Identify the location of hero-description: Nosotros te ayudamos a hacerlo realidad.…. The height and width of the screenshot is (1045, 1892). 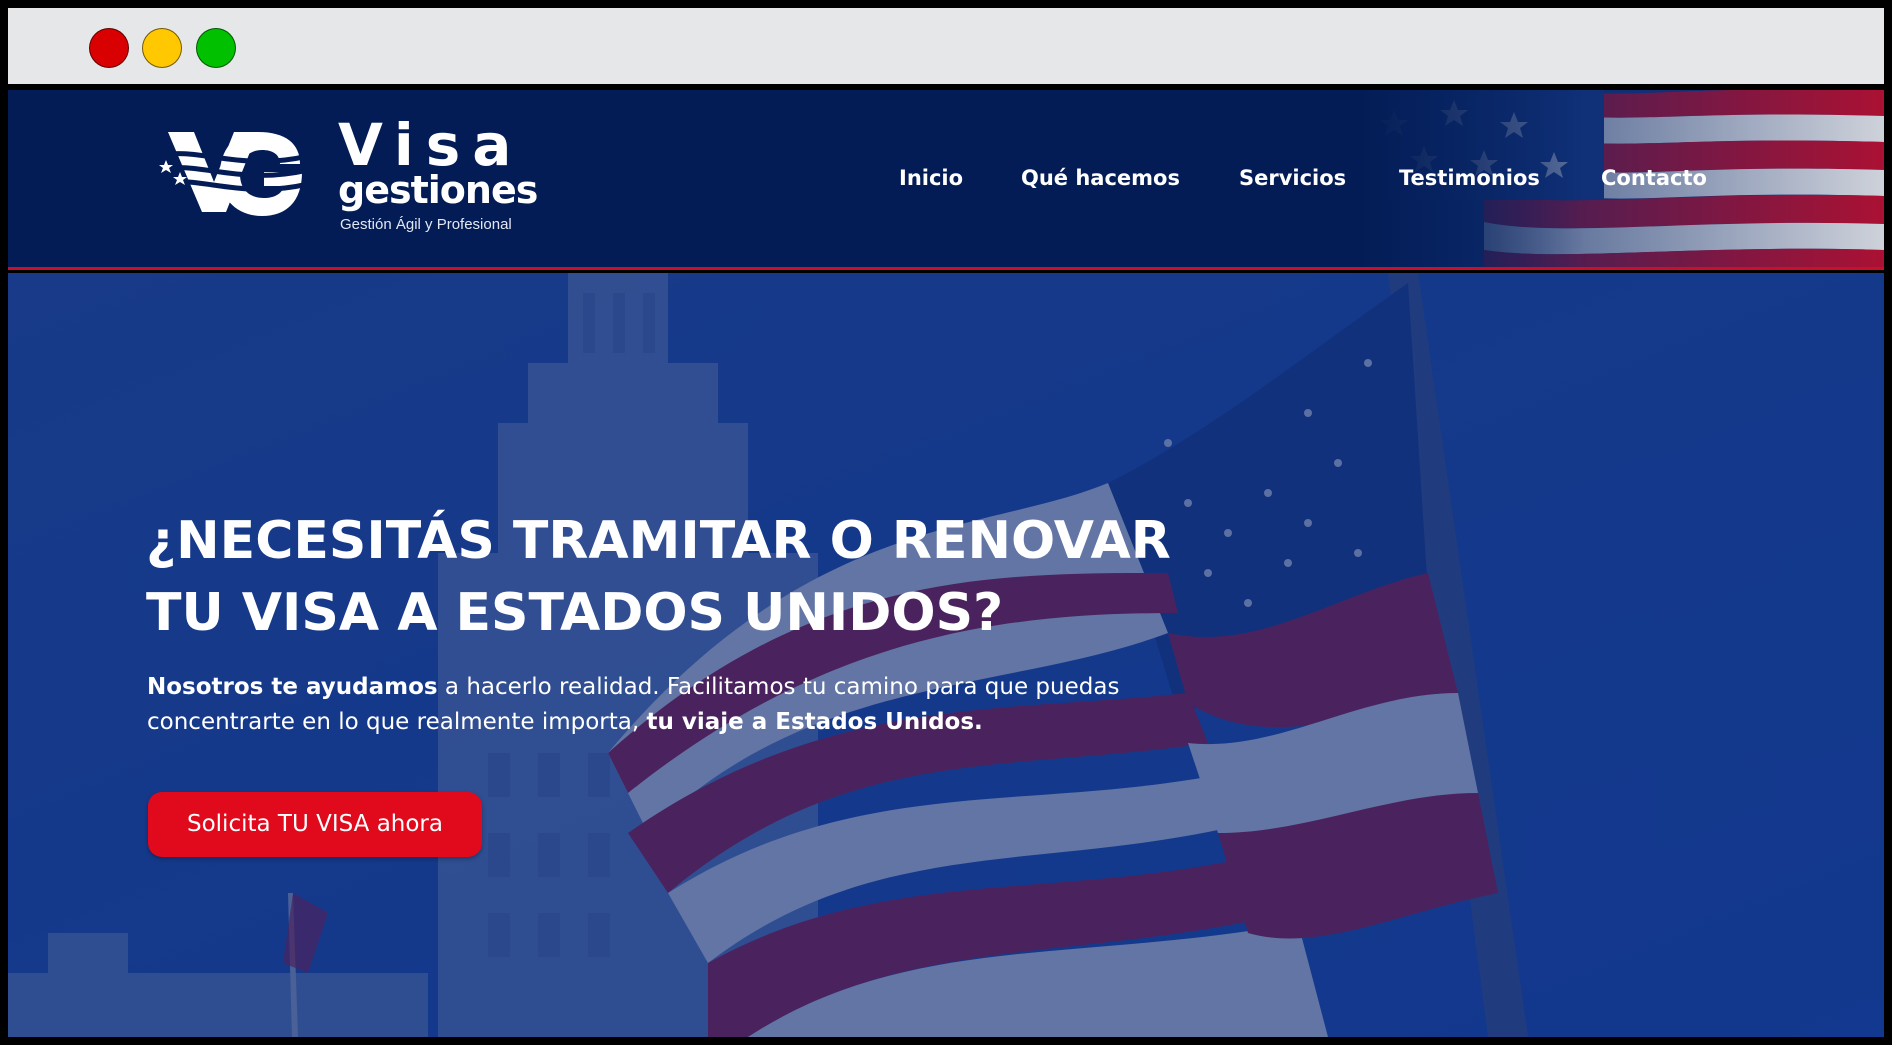
(647, 705).